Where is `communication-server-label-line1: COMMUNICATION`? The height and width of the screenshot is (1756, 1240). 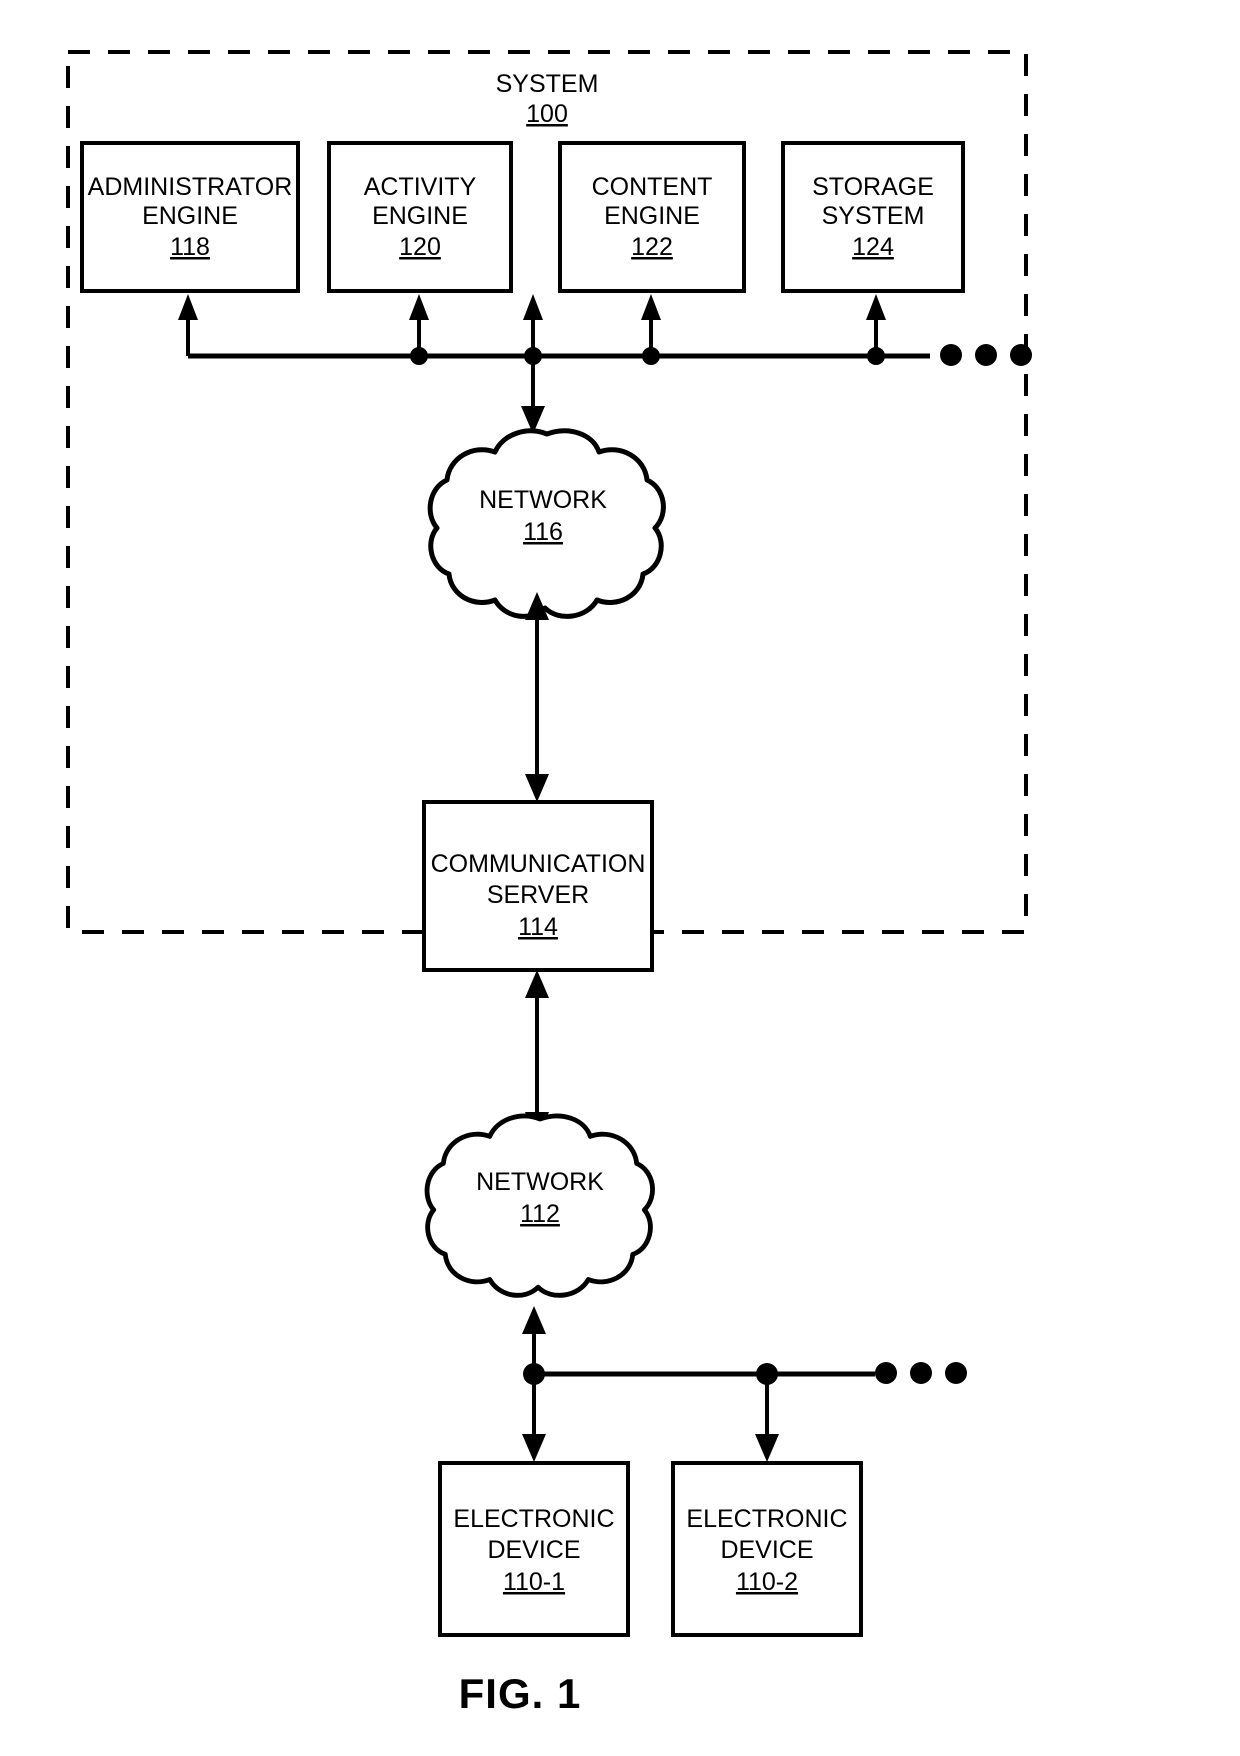 communication-server-label-line1: COMMUNICATION is located at coordinates (538, 864).